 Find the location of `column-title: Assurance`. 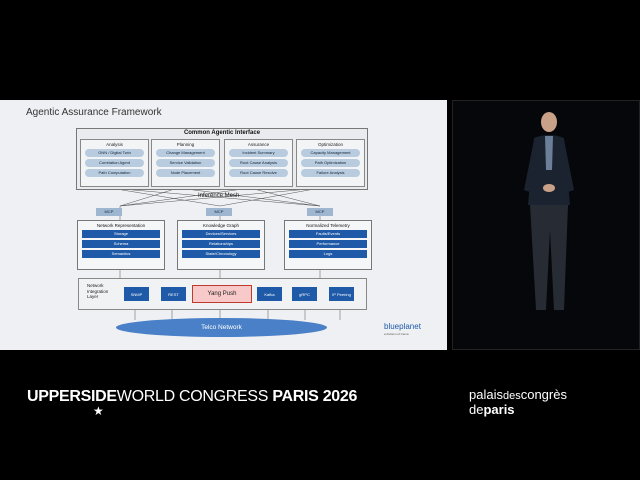

column-title: Assurance is located at coordinates (258, 144).